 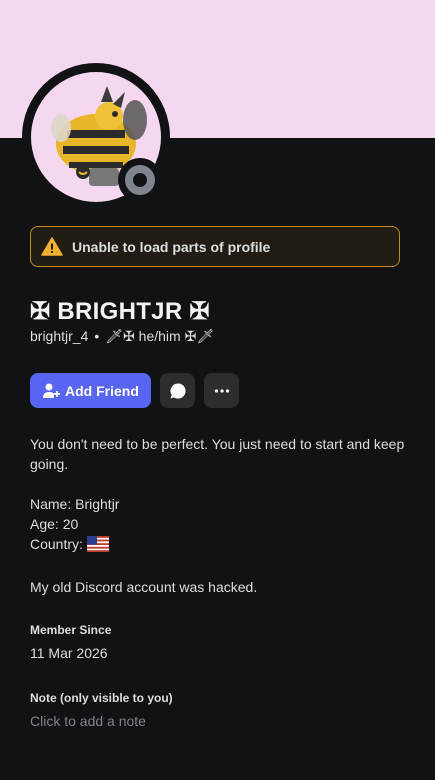 What do you see at coordinates (220, 545) in the screenshot?
I see `bio-country: Country:` at bounding box center [220, 545].